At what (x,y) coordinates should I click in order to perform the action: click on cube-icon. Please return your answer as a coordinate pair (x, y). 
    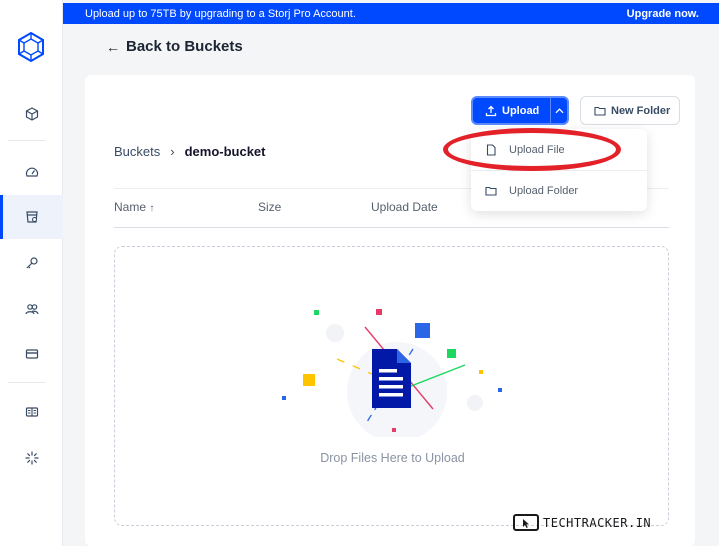
    Looking at the image, I should click on (31, 114).